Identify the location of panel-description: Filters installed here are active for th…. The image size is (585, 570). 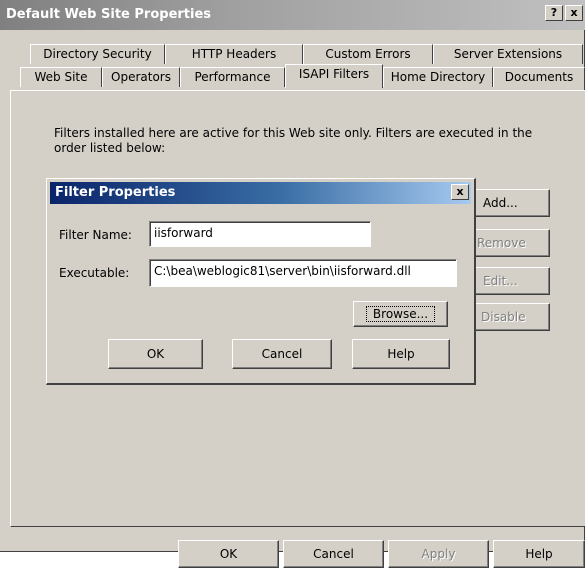
(293, 140).